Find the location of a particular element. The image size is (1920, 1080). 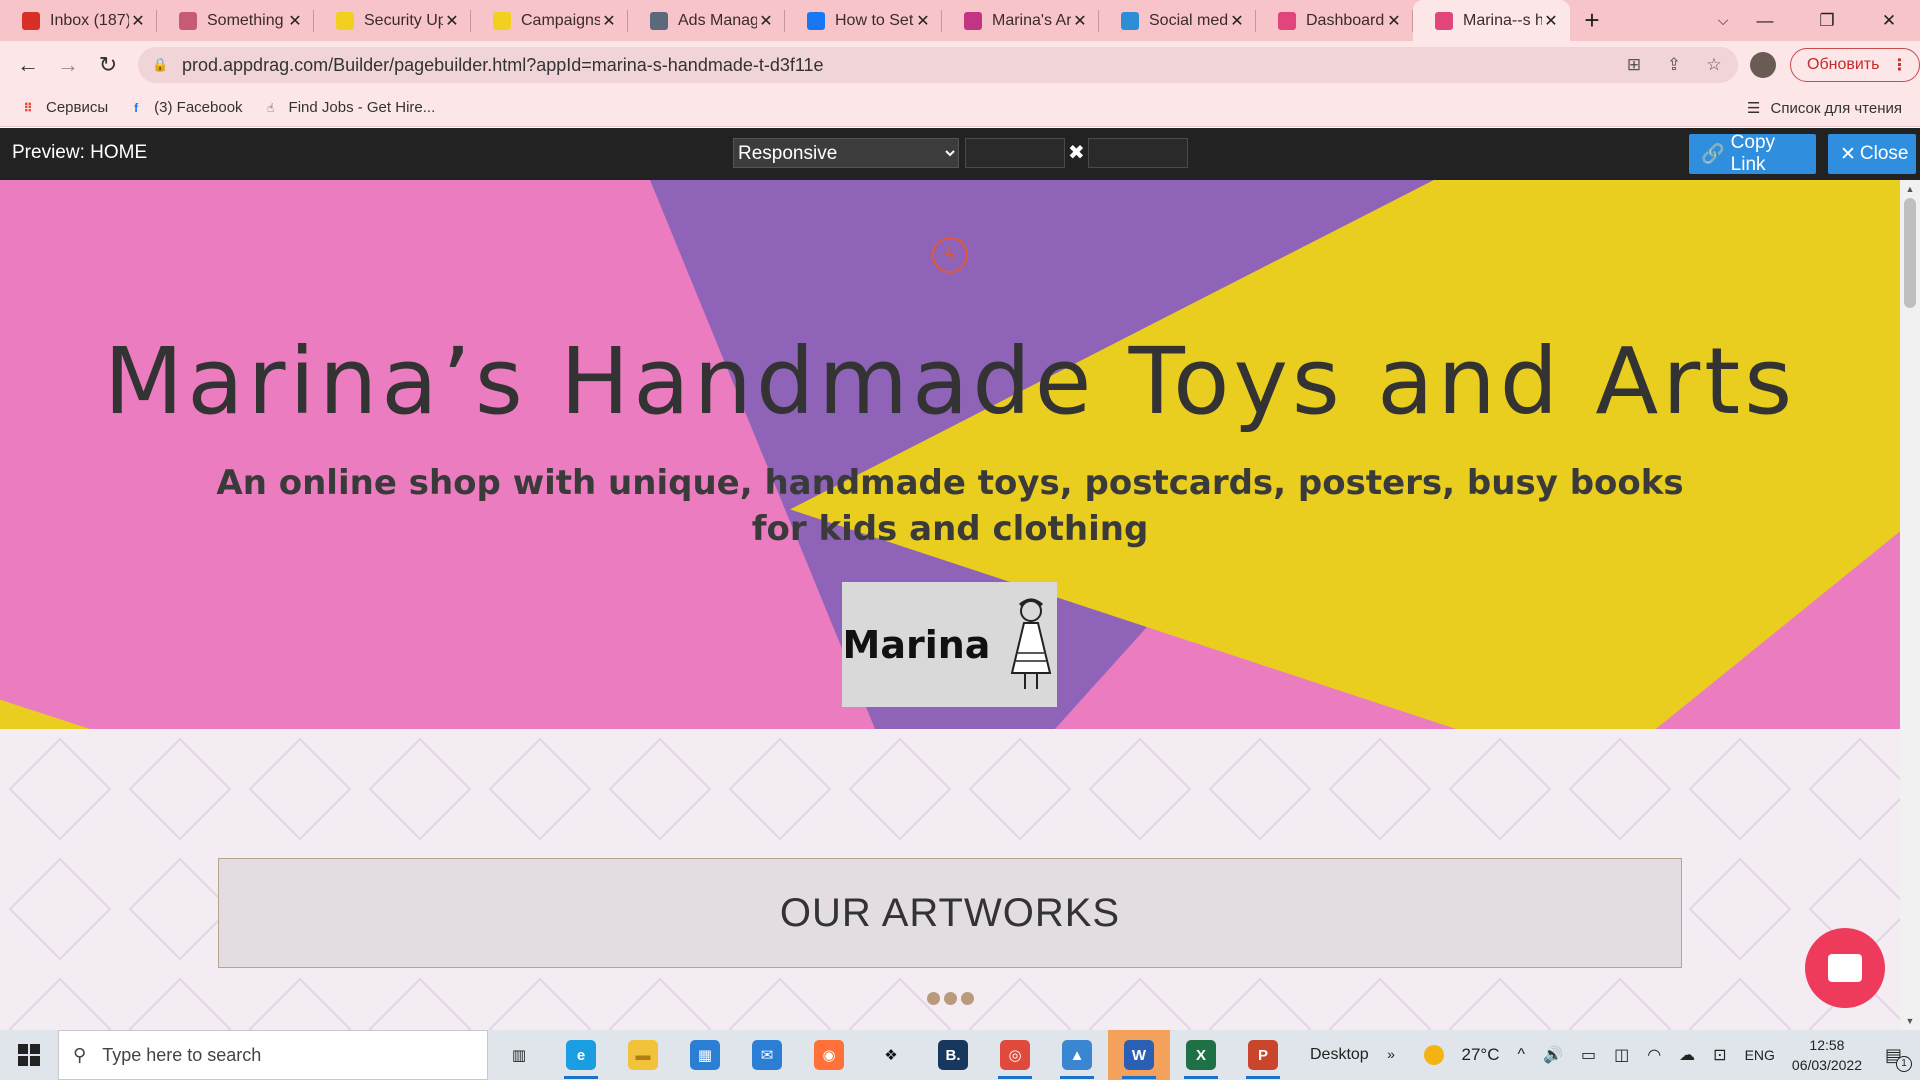

browser-tab: Dashboard ✕ is located at coordinates (1334, 20).